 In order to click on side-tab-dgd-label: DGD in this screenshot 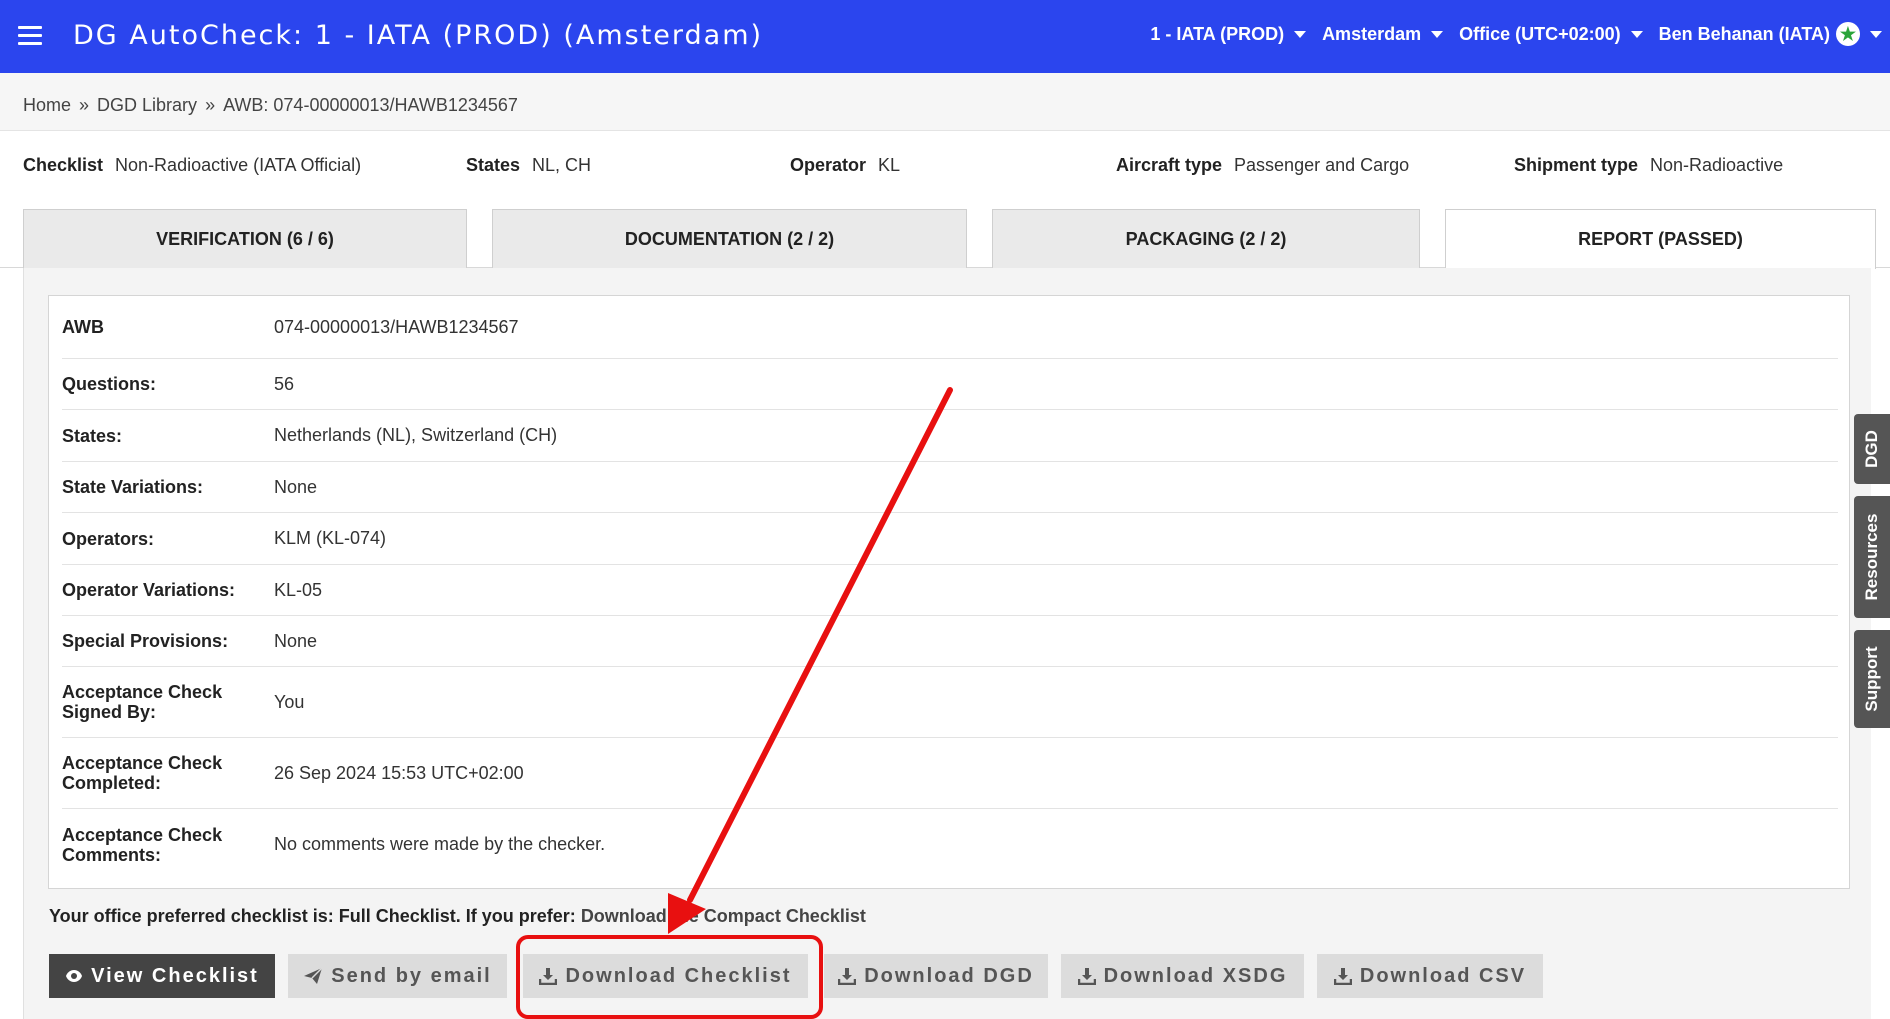, I will do `click(1871, 449)`.